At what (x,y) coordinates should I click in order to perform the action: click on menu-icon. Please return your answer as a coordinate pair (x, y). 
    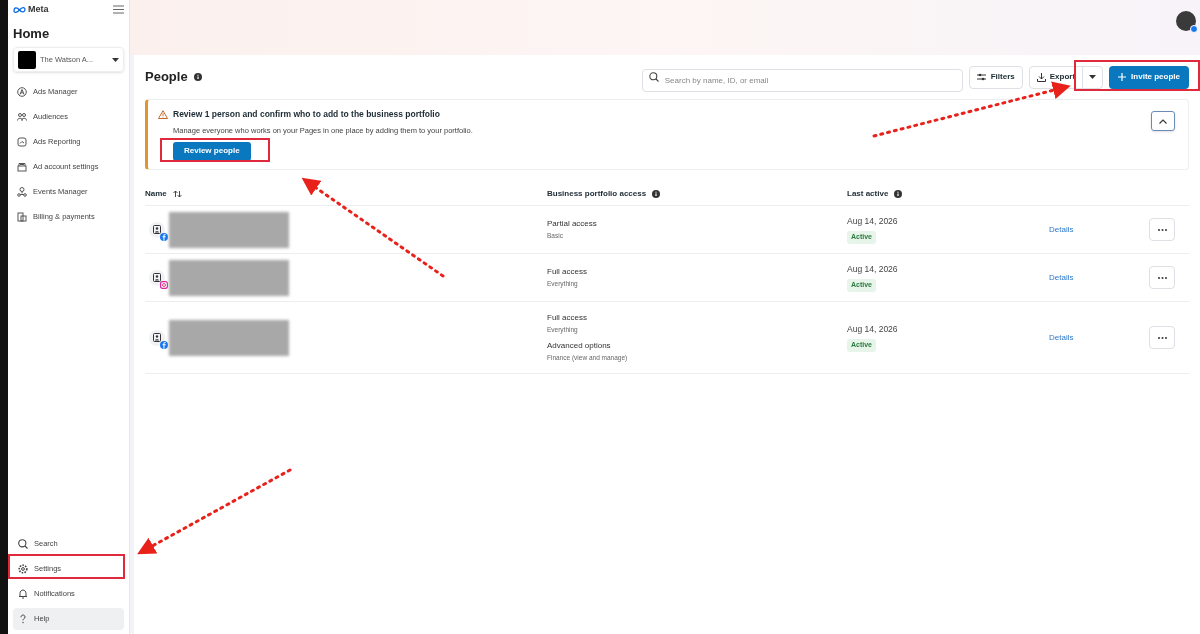
    Looking at the image, I should click on (118, 10).